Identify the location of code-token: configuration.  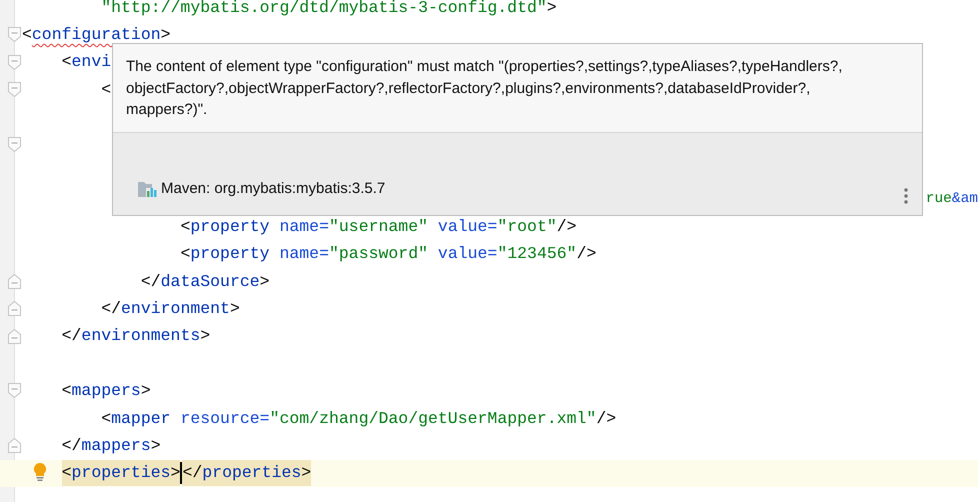
(96, 35).